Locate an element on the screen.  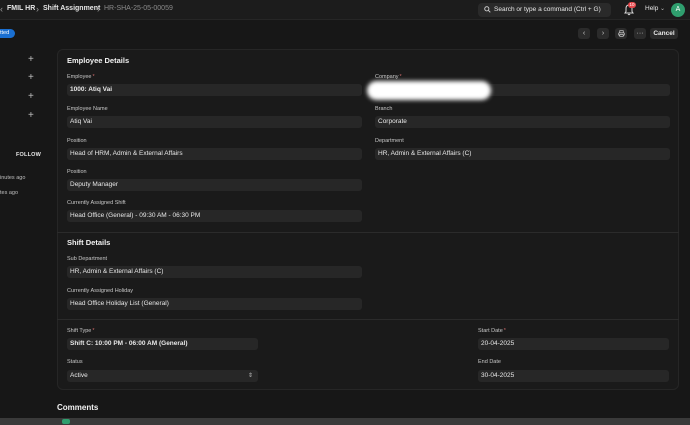
breadcrumb-doctype: Shift Assignment is located at coordinates (71, 8).